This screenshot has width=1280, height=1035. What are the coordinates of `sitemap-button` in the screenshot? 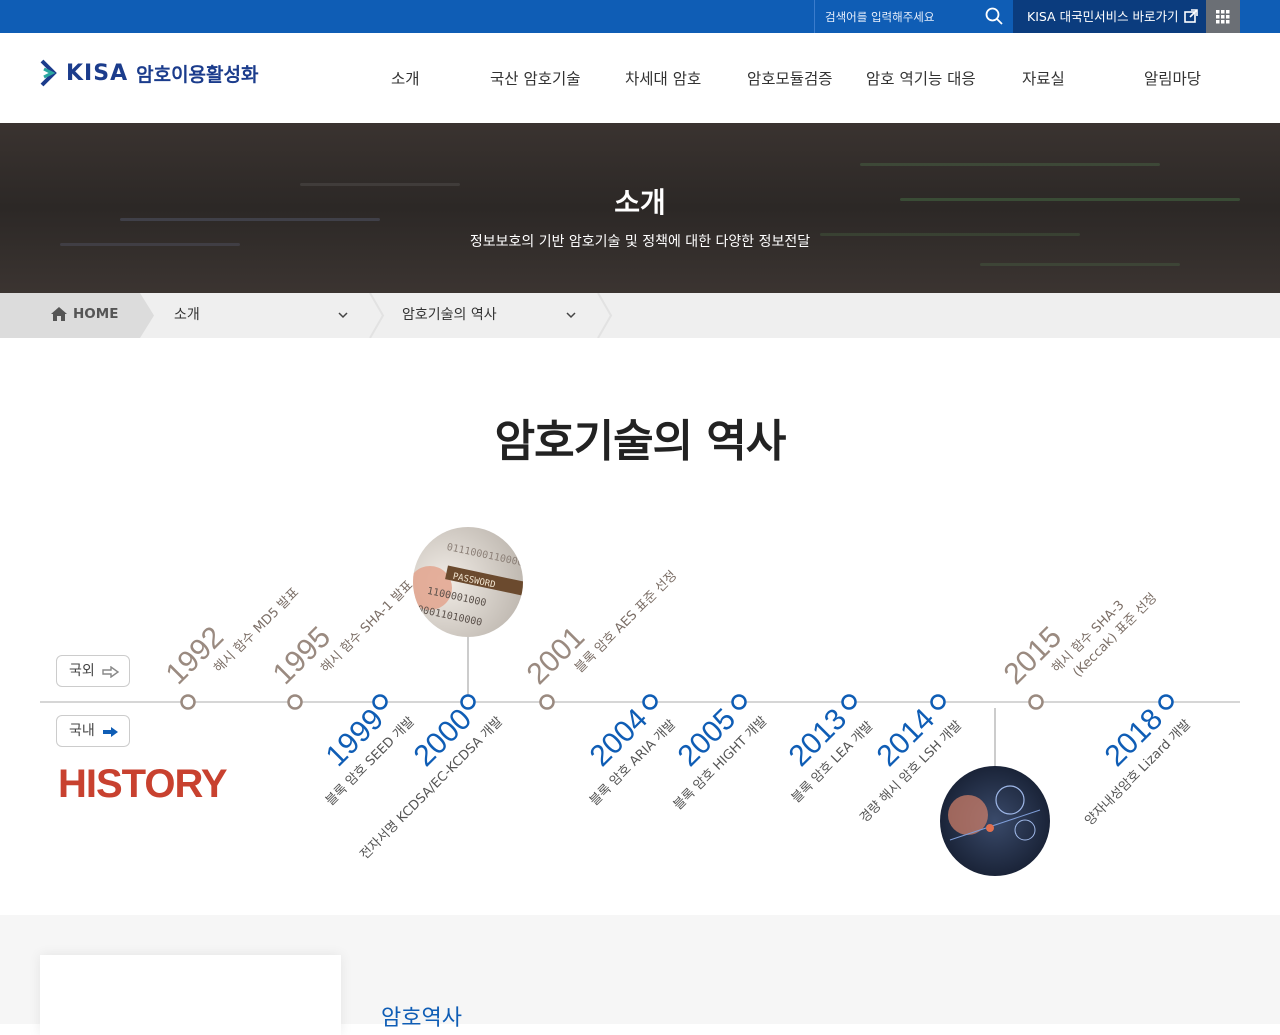 It's located at (1223, 16).